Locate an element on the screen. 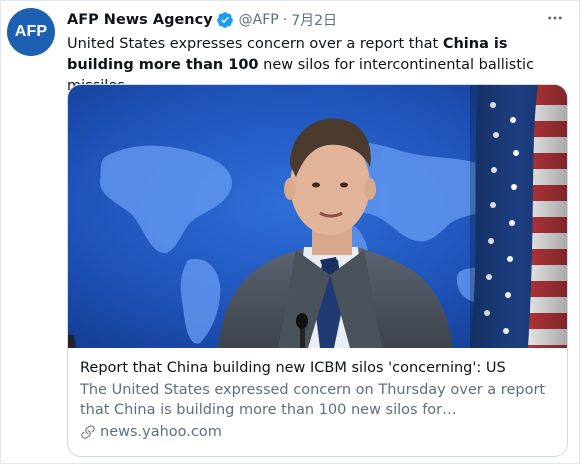 The height and width of the screenshot is (464, 580). link-icon is located at coordinates (88, 432).